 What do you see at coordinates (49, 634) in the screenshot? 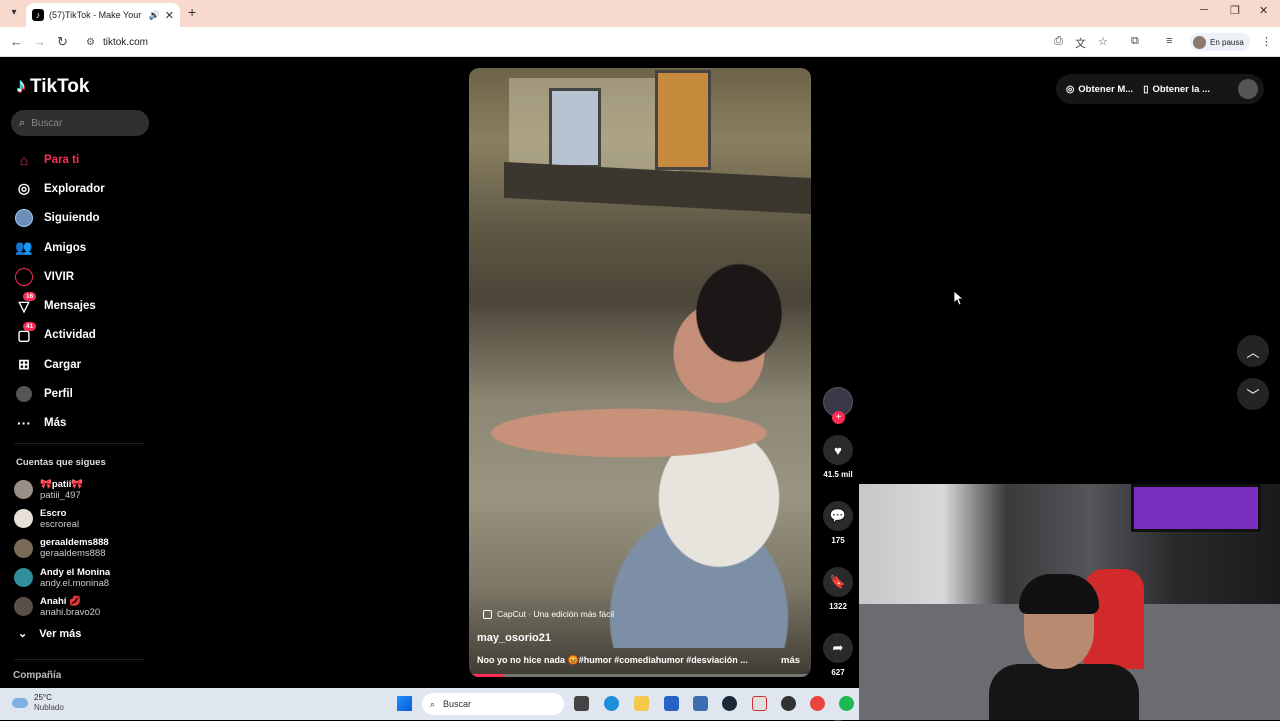
I see `see-more-button: ⌄ Ver más` at bounding box center [49, 634].